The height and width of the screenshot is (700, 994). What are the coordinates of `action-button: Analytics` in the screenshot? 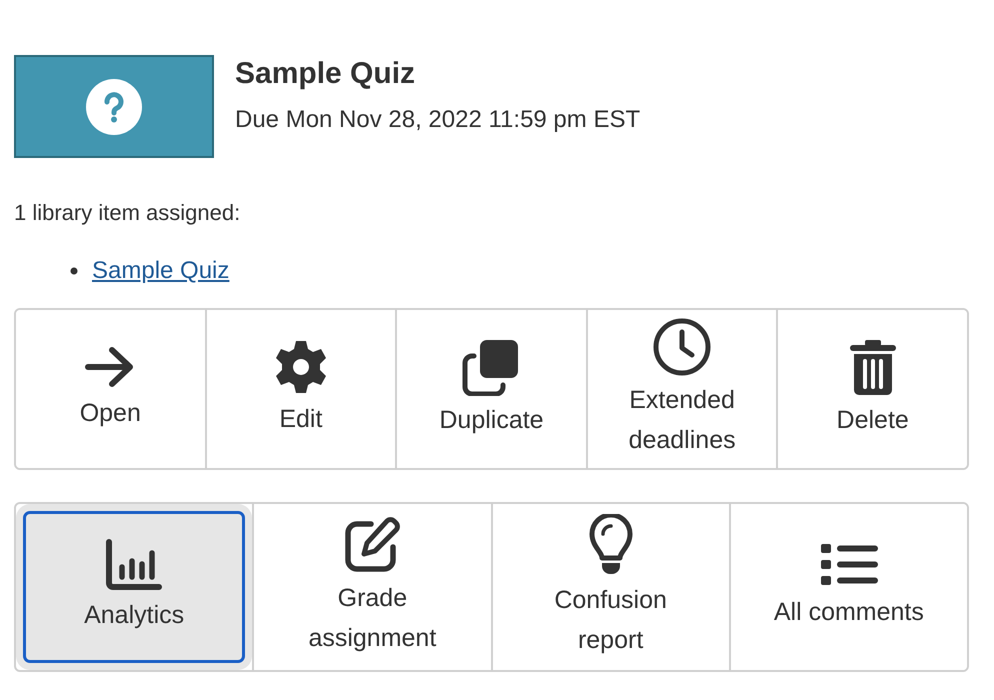 It's located at (134, 587).